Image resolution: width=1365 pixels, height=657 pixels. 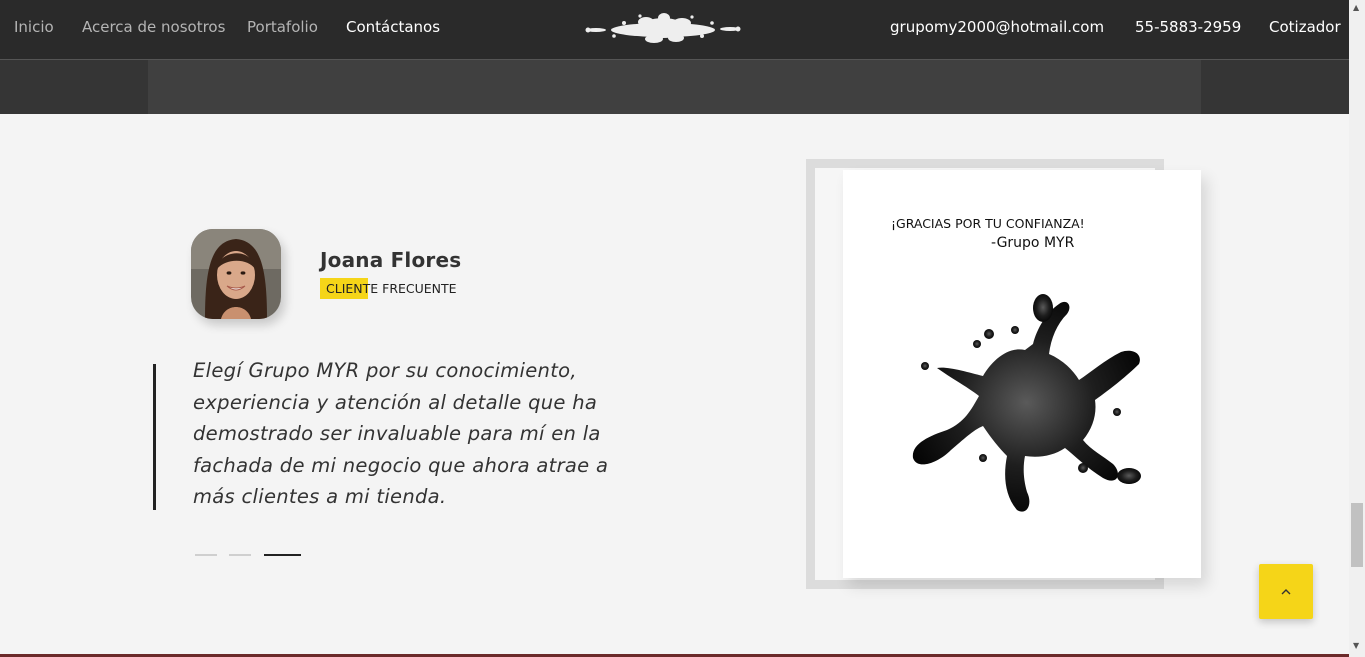 I want to click on client-role-text: CLIENTE FRECUENTE, so click(x=391, y=288).